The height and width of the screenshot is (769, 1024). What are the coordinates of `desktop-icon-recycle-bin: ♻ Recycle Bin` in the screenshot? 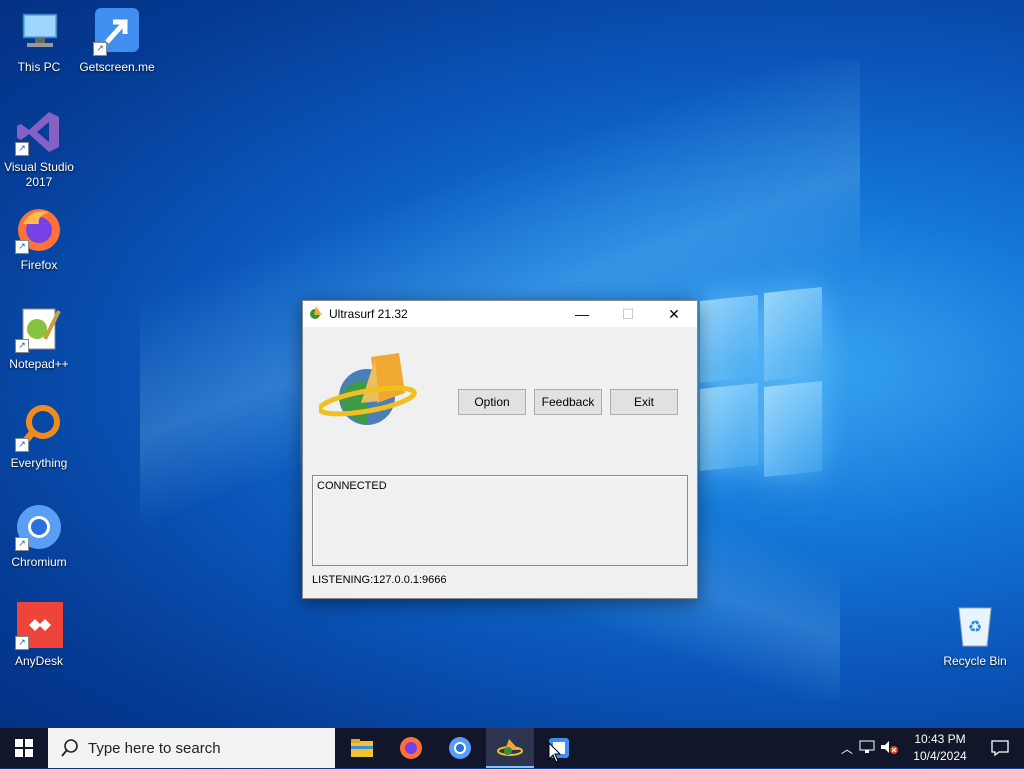 It's located at (975, 635).